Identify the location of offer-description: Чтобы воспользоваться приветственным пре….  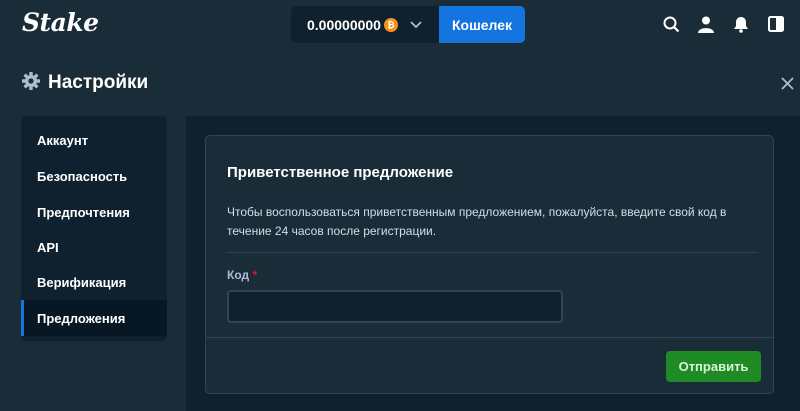
(477, 221).